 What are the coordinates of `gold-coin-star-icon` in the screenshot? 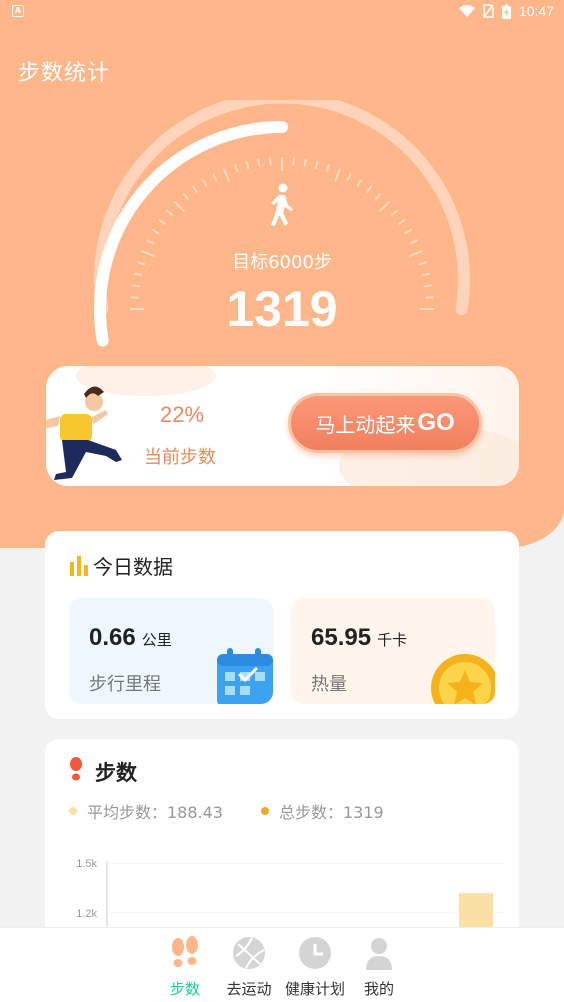 It's located at (463, 679).